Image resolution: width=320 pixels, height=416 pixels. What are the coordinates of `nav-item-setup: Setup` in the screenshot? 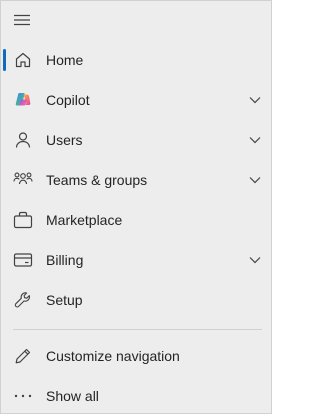 It's located at (136, 300).